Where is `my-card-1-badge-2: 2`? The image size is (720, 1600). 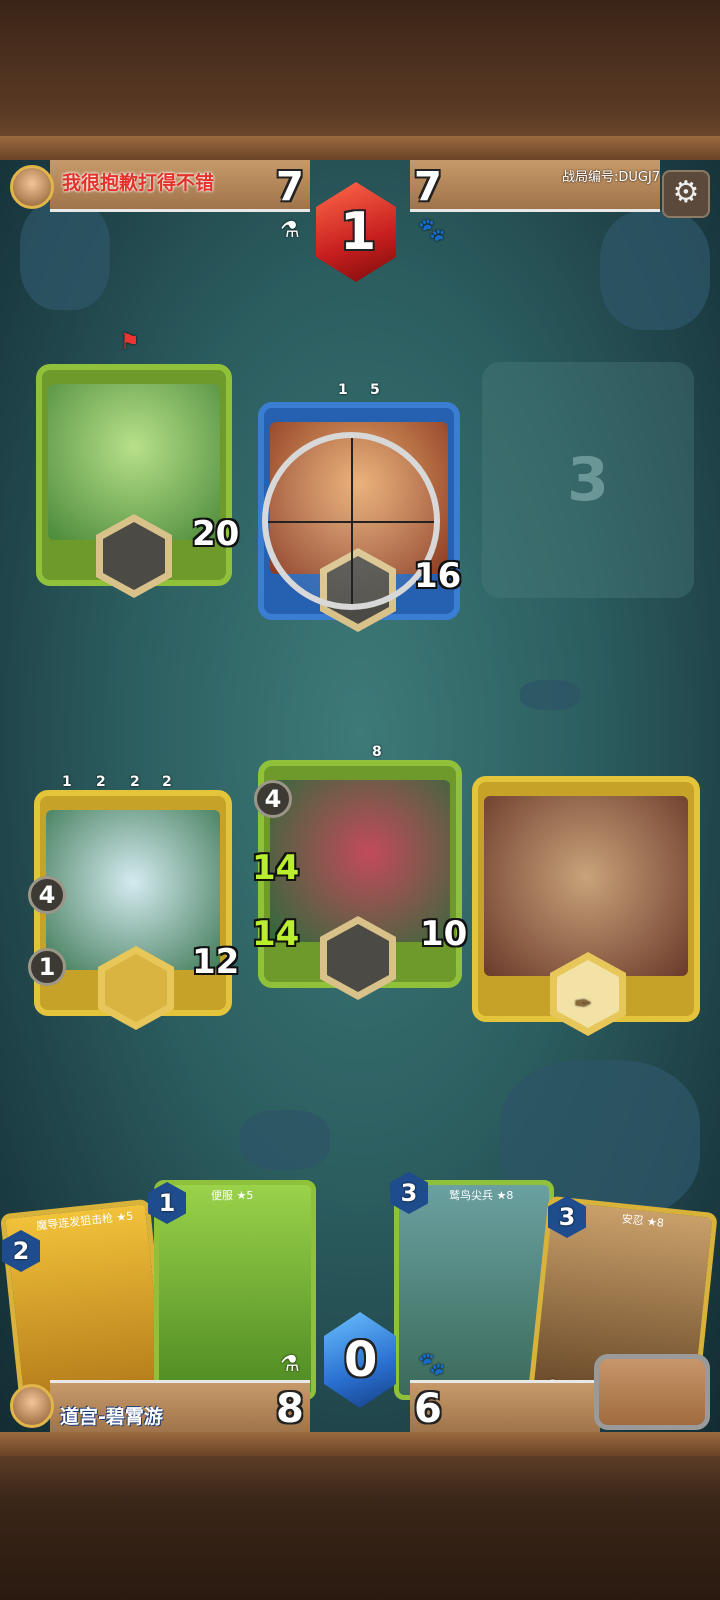 my-card-1-badge-2: 2 is located at coordinates (101, 782).